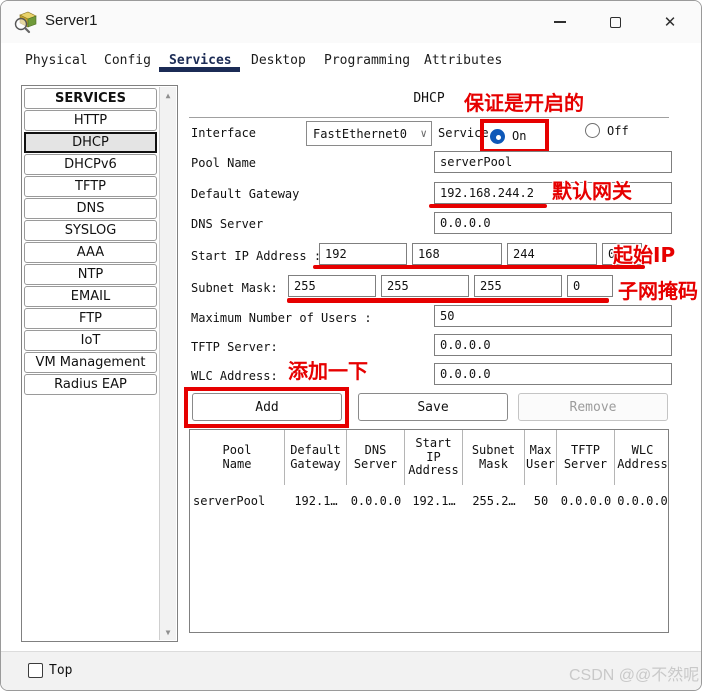 Image resolution: width=702 pixels, height=691 pixels. I want to click on service-on-radio, so click(497, 136).